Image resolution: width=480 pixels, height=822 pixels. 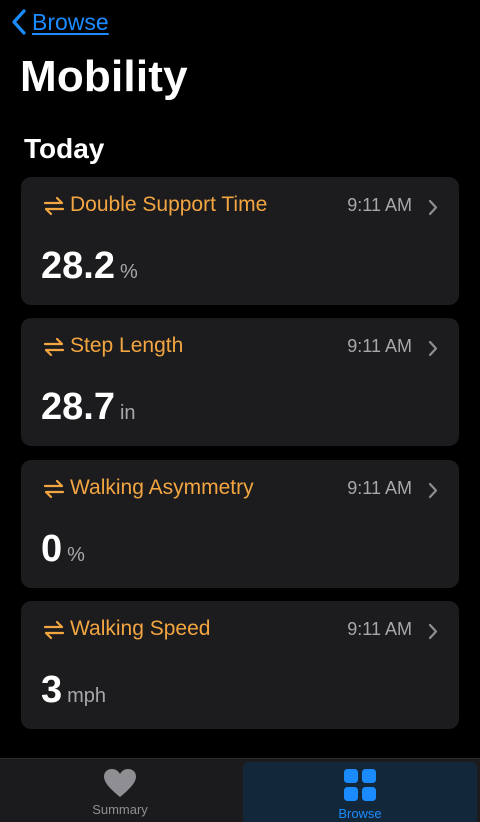 I want to click on section-title: Today, so click(x=64, y=148).